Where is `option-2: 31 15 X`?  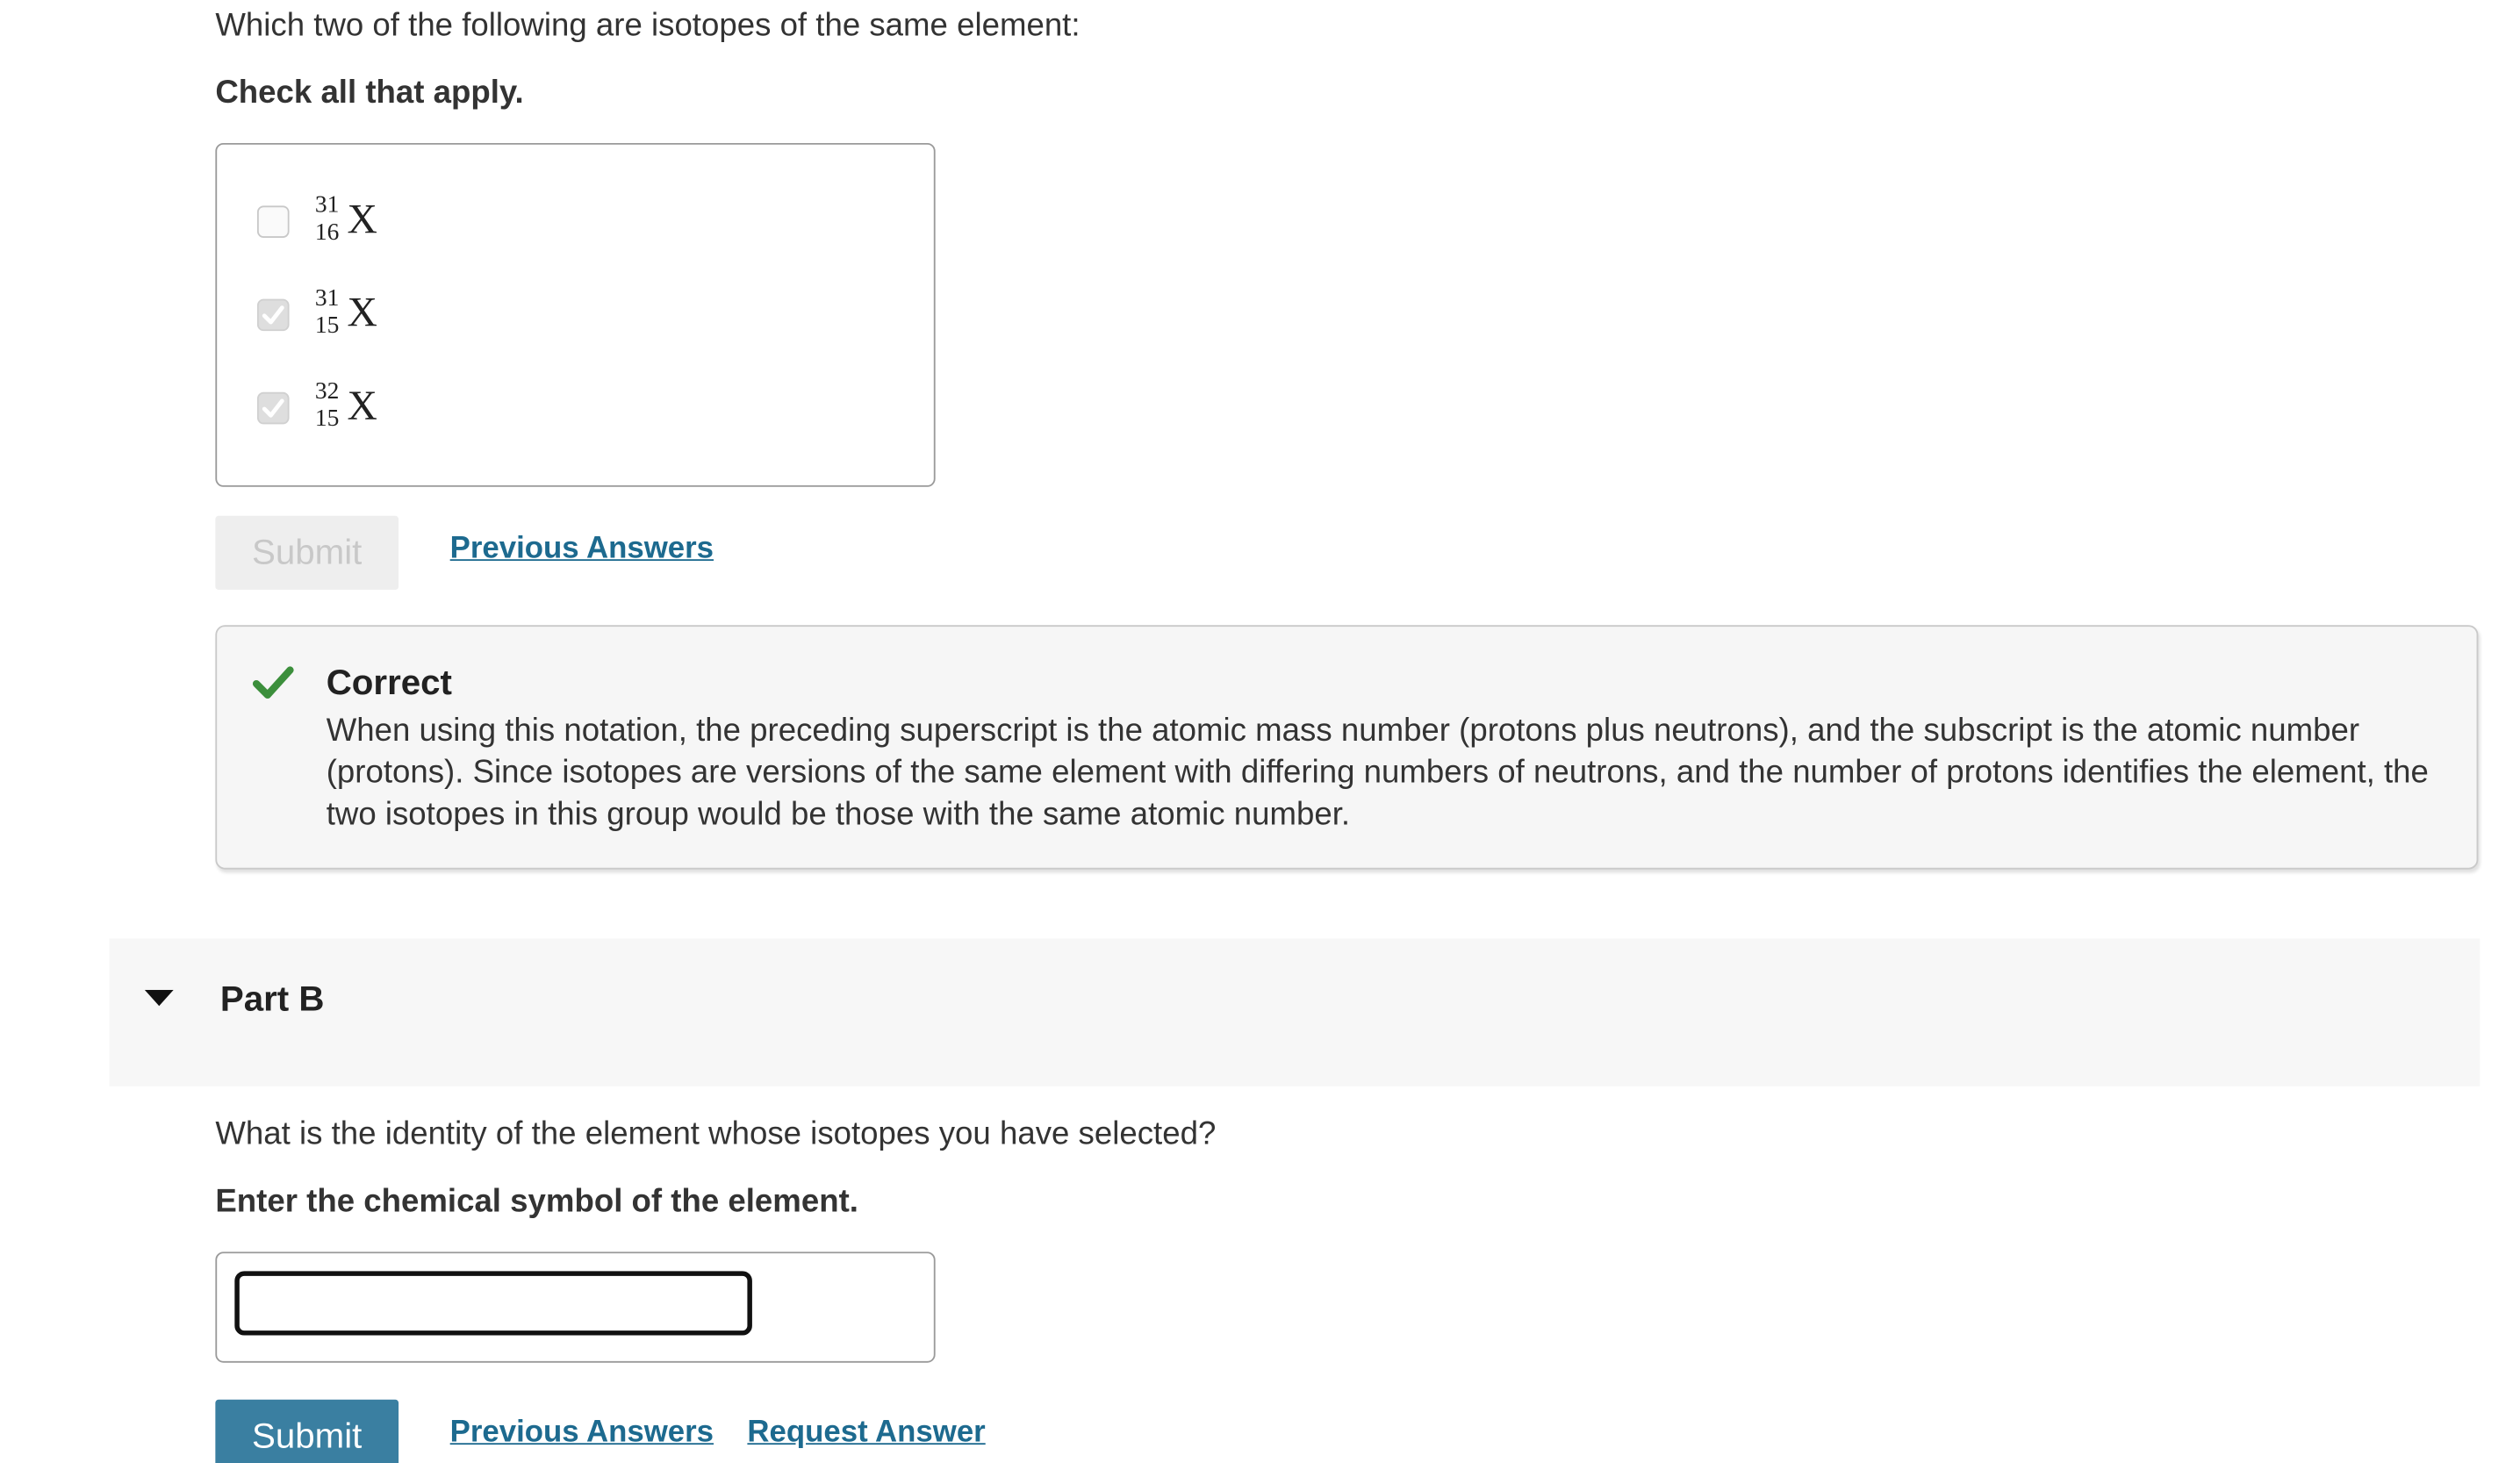 option-2: 31 15 X is located at coordinates (321, 315).